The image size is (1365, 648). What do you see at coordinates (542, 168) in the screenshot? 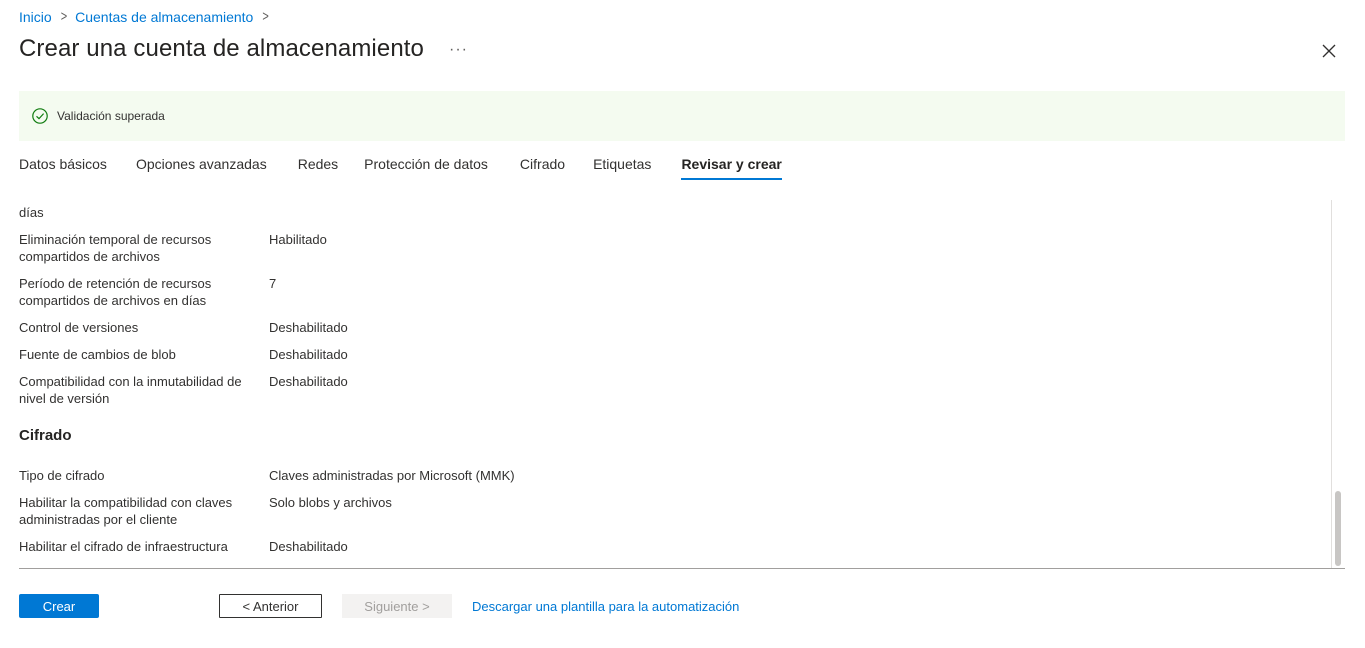
I see `tab-encryption: Cifrado` at bounding box center [542, 168].